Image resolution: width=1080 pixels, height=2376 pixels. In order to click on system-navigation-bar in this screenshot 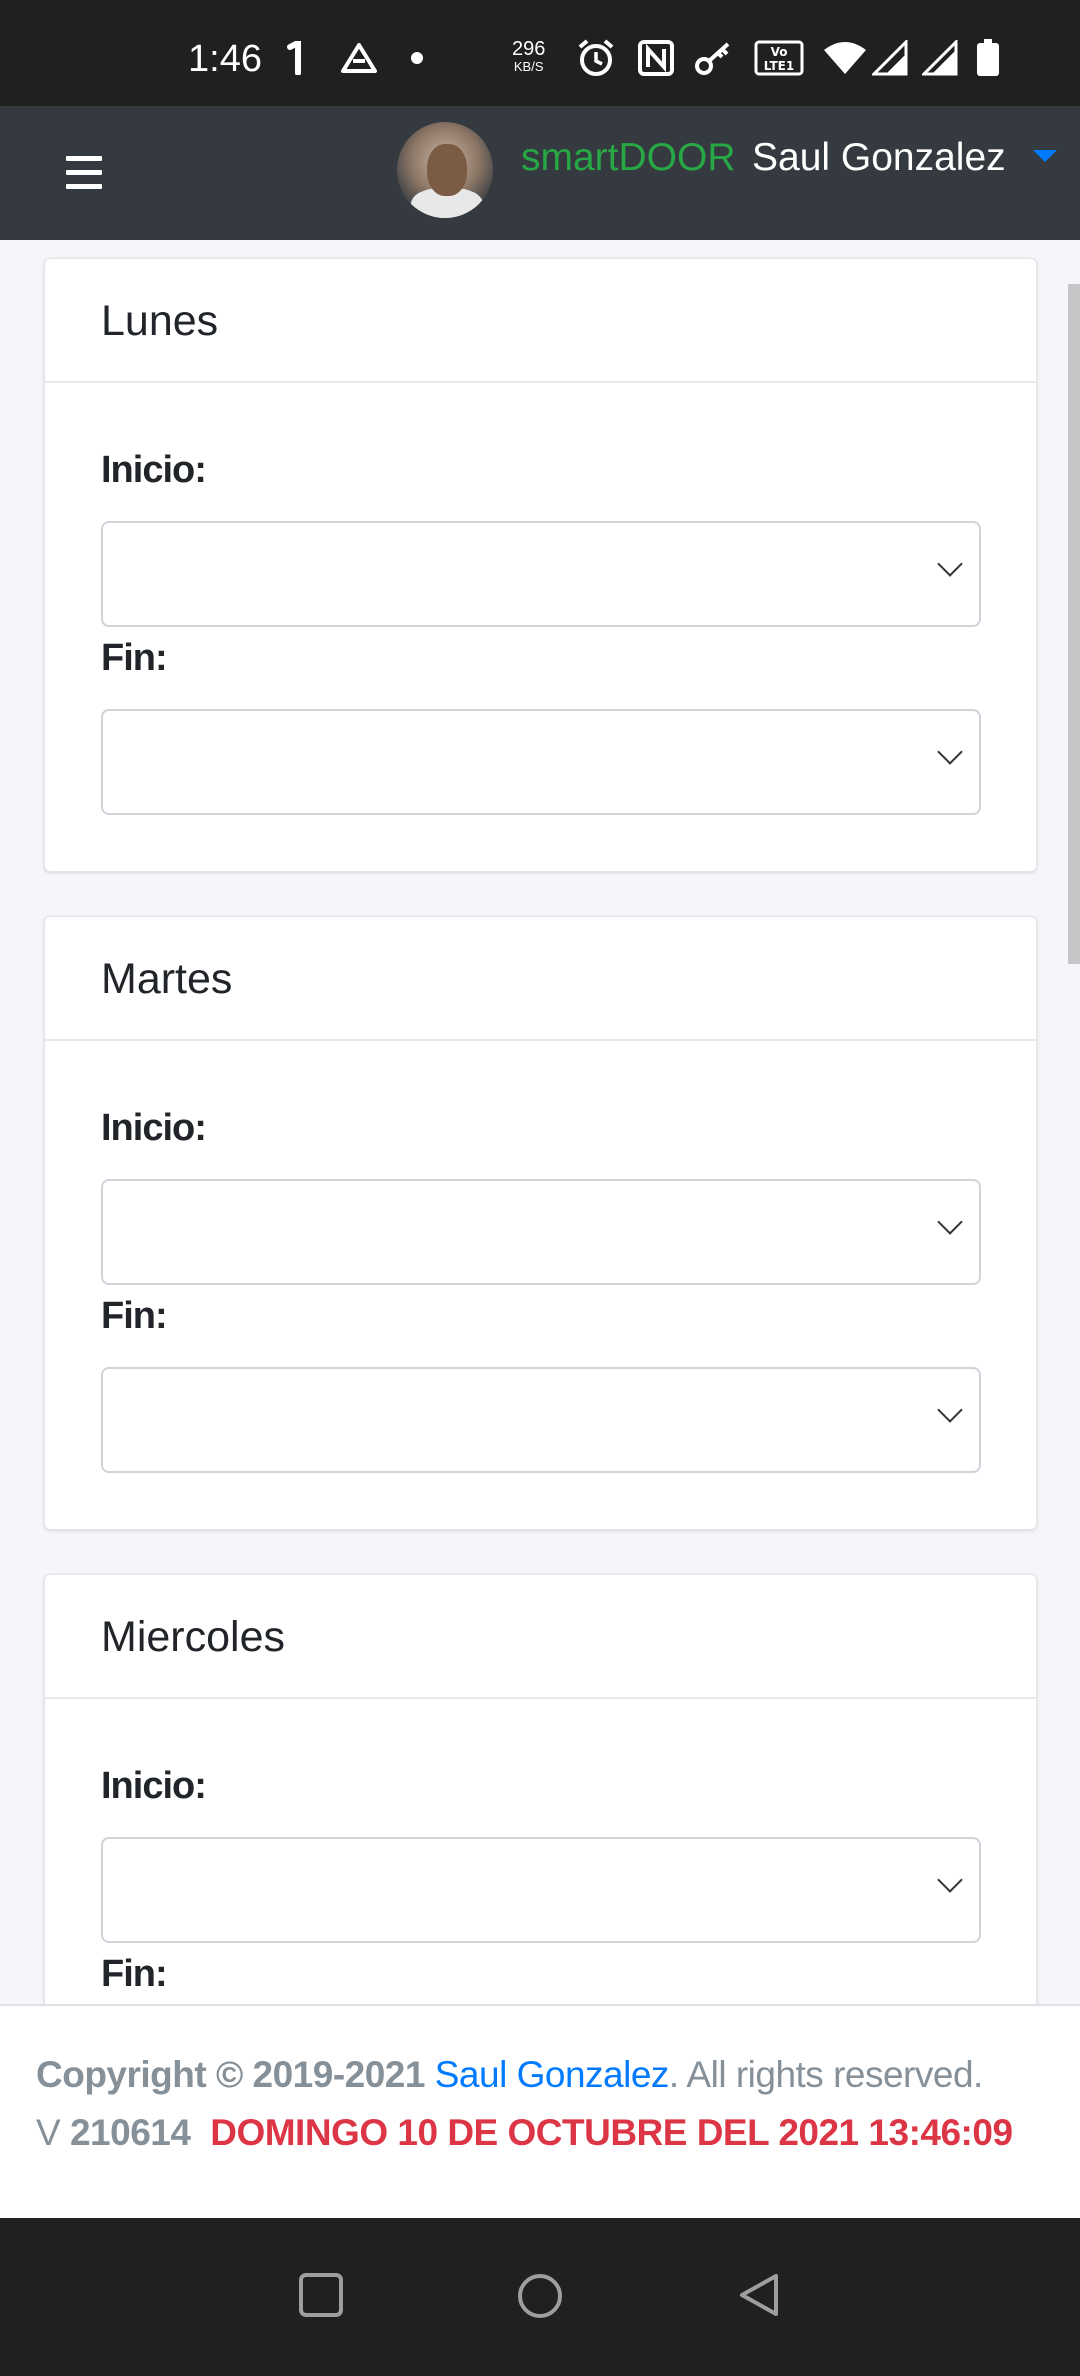, I will do `click(540, 2297)`.